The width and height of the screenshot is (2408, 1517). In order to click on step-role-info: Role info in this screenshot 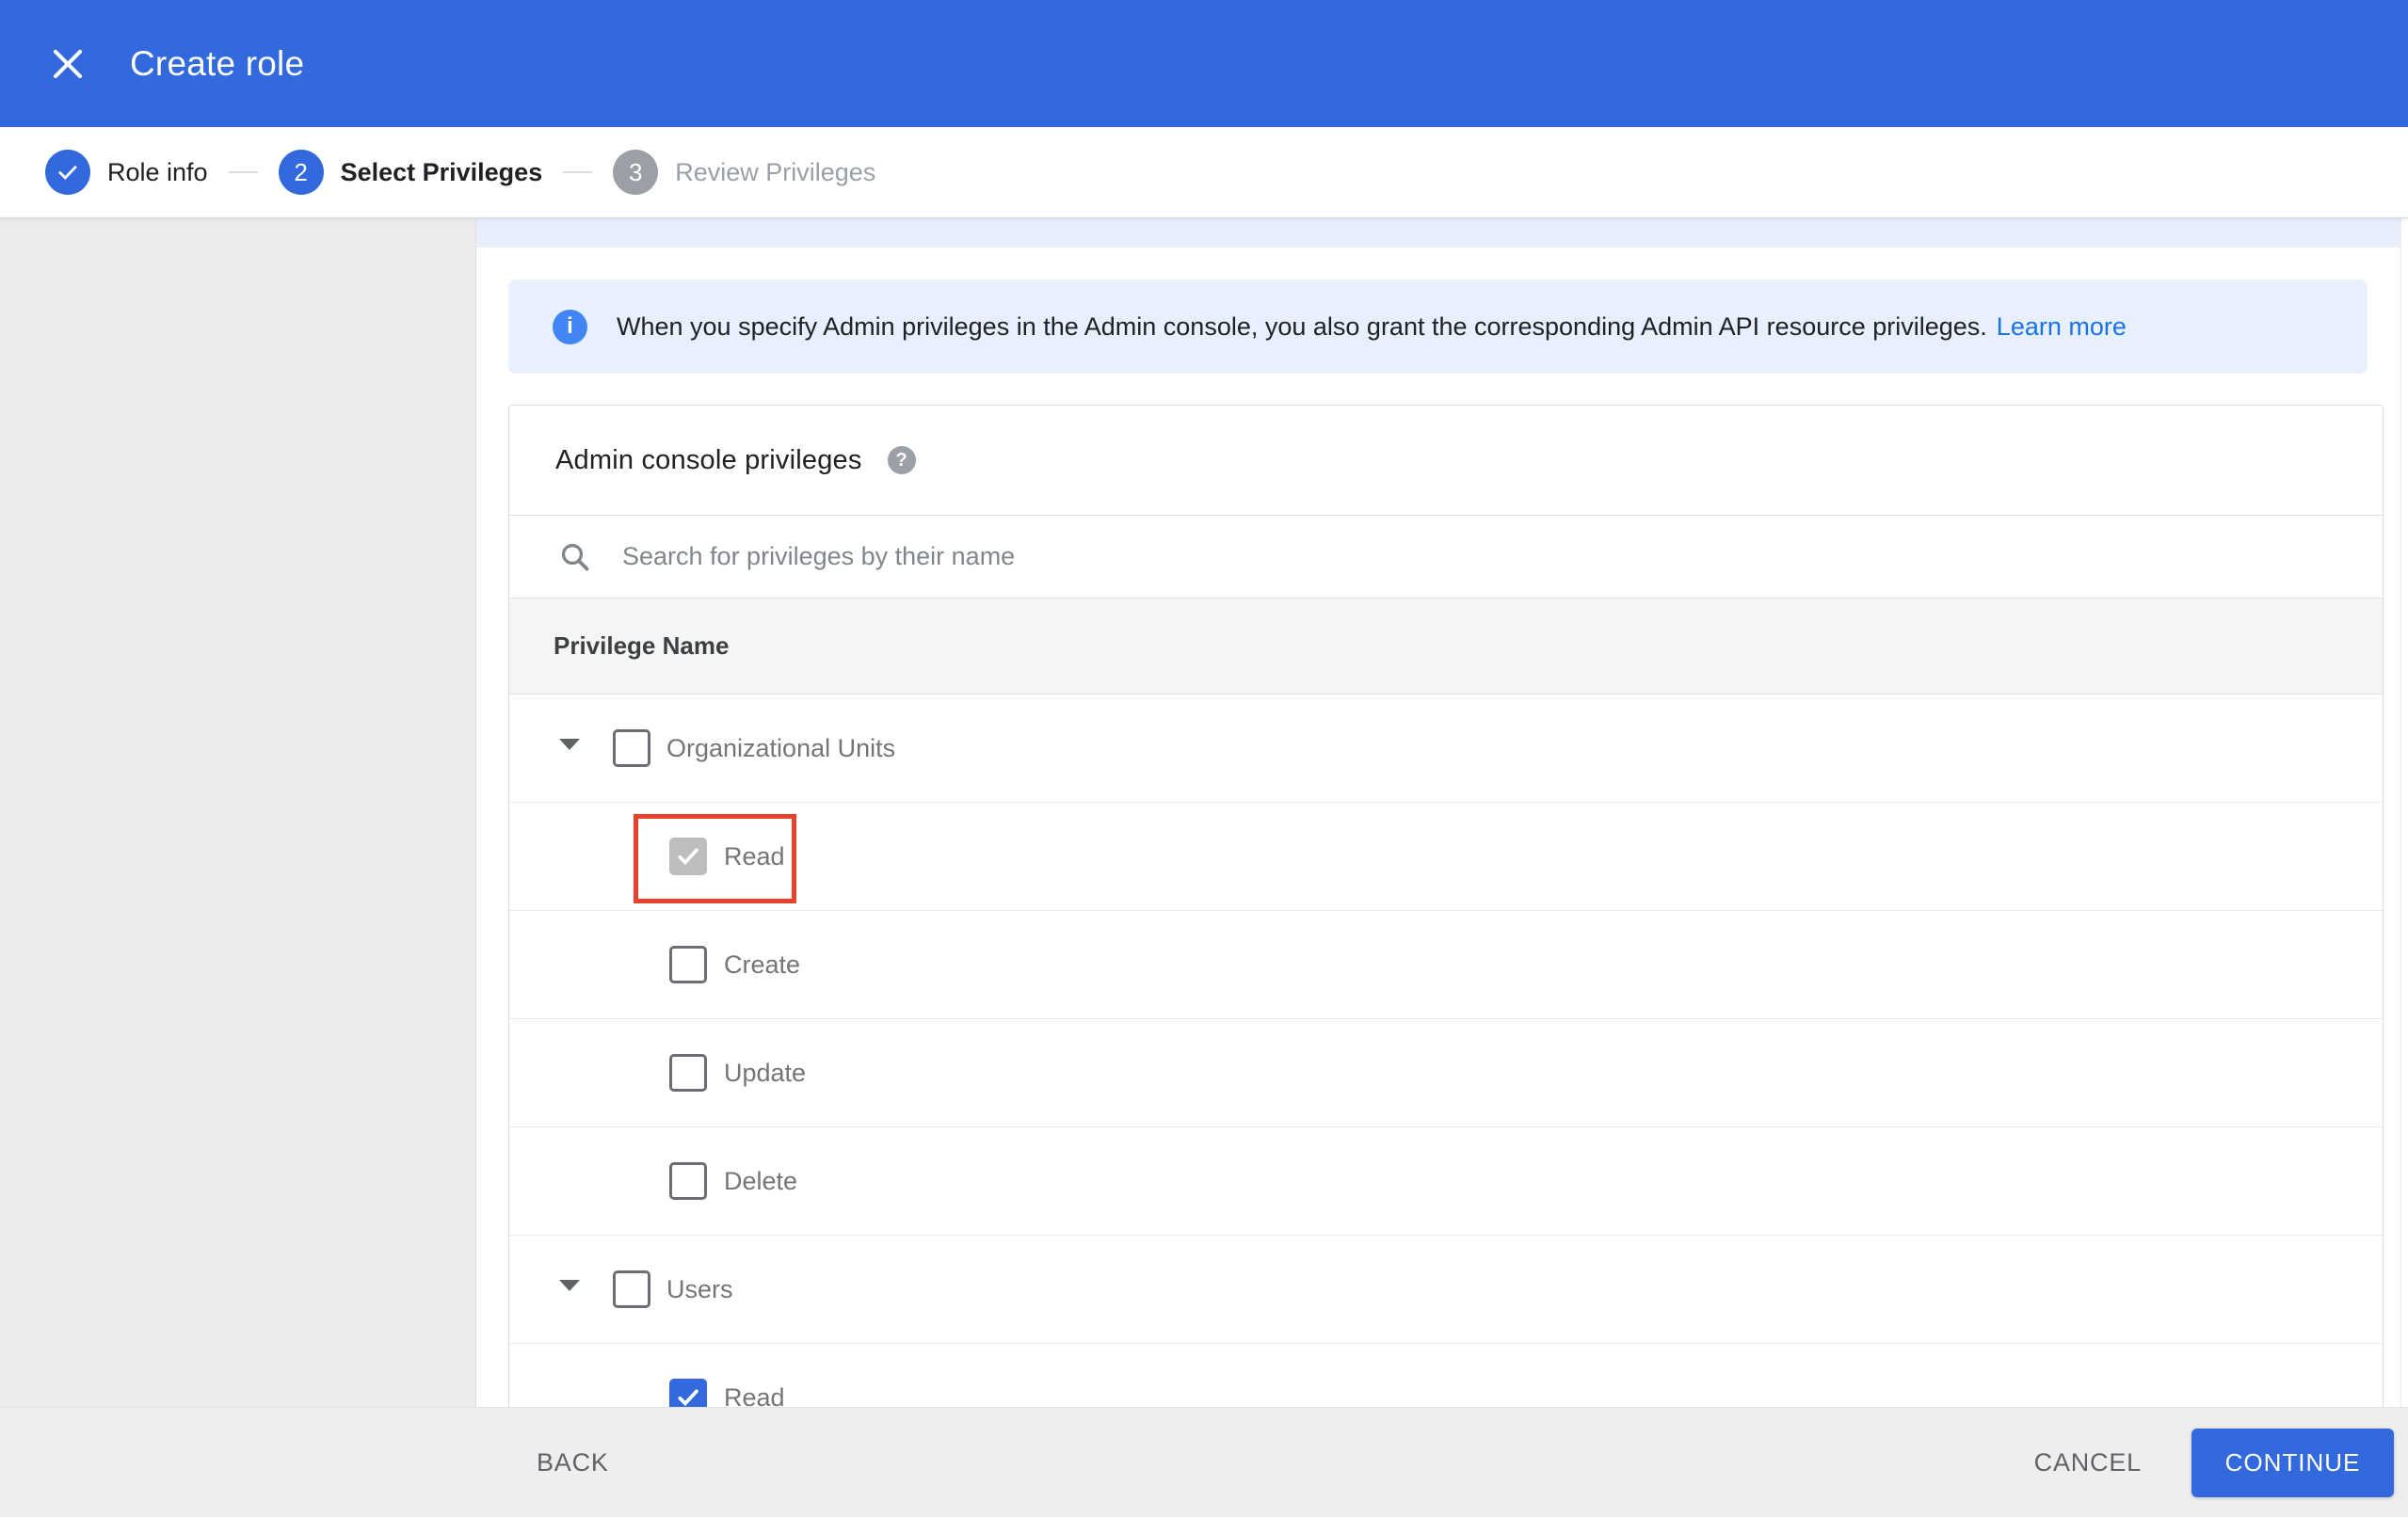, I will do `click(126, 172)`.